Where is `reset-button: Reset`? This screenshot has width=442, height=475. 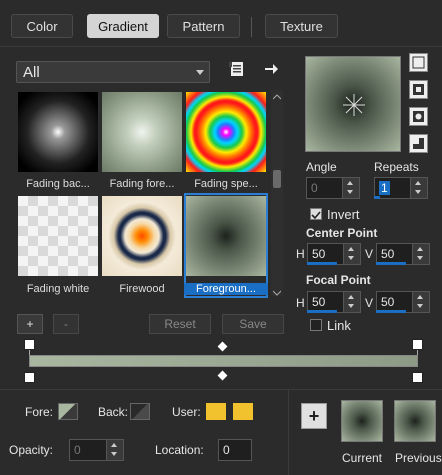
reset-button: Reset is located at coordinates (180, 324).